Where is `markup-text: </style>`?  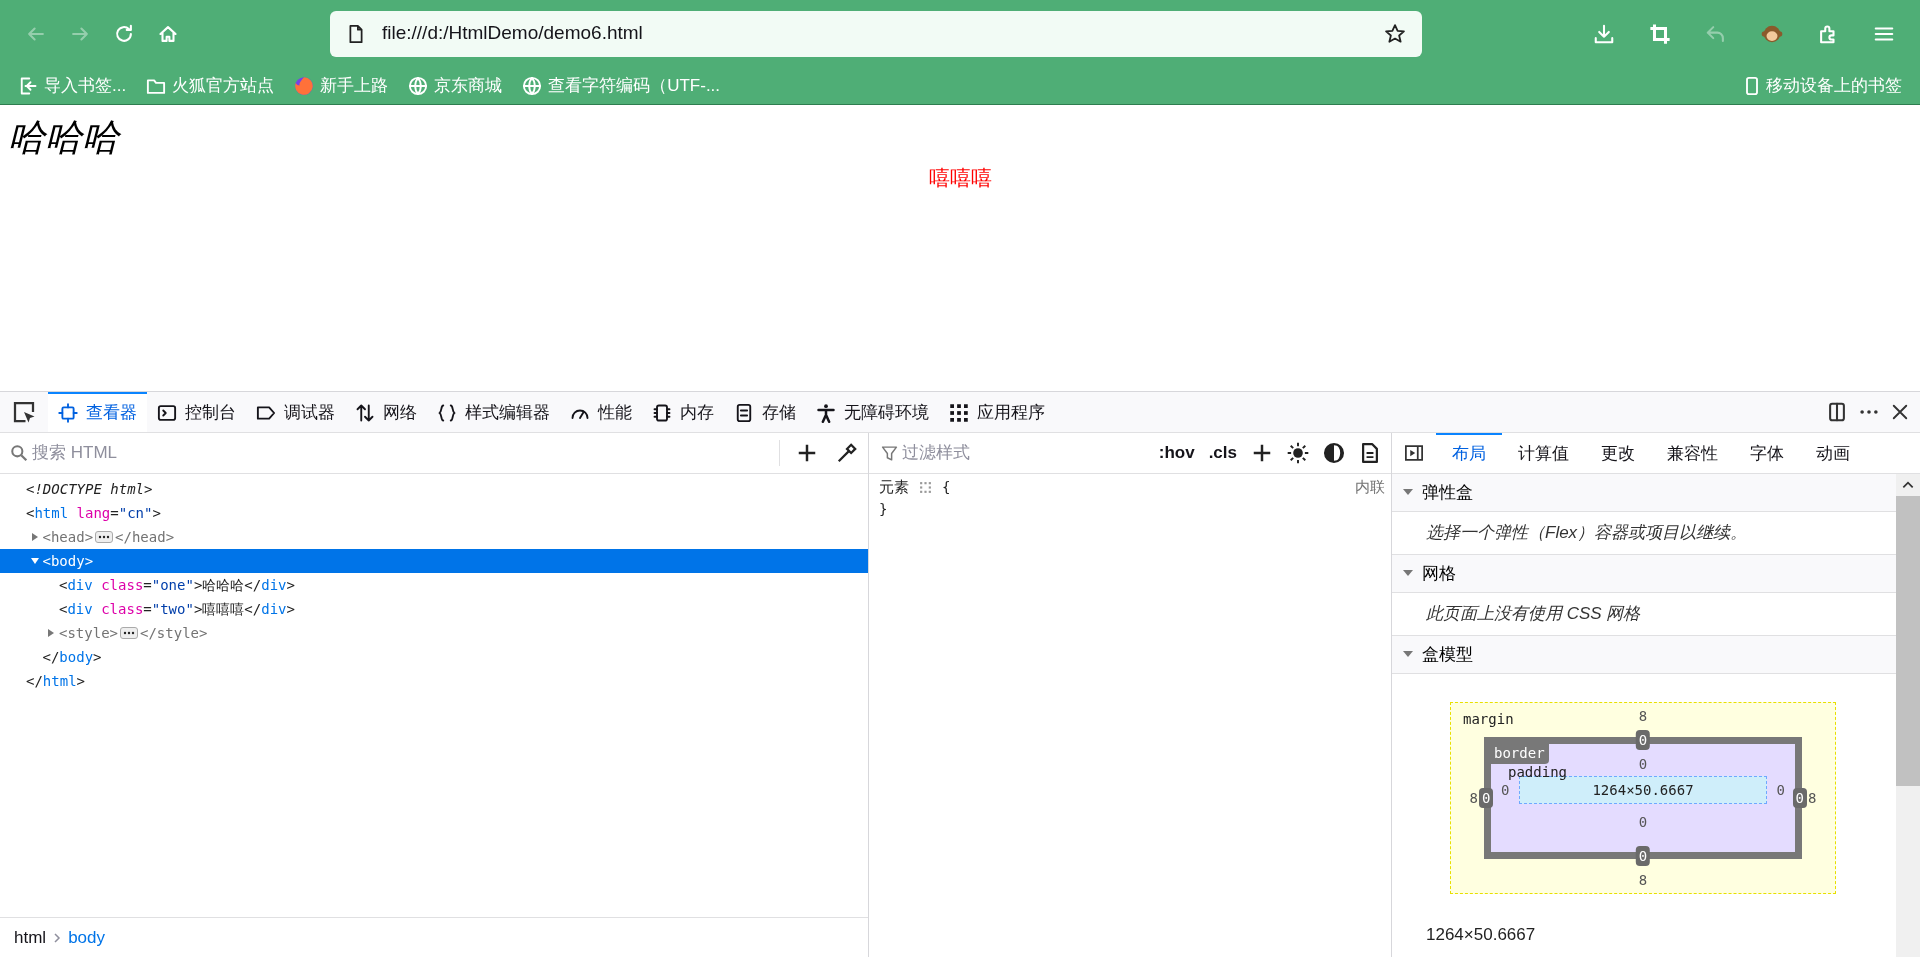 markup-text: </style> is located at coordinates (174, 633).